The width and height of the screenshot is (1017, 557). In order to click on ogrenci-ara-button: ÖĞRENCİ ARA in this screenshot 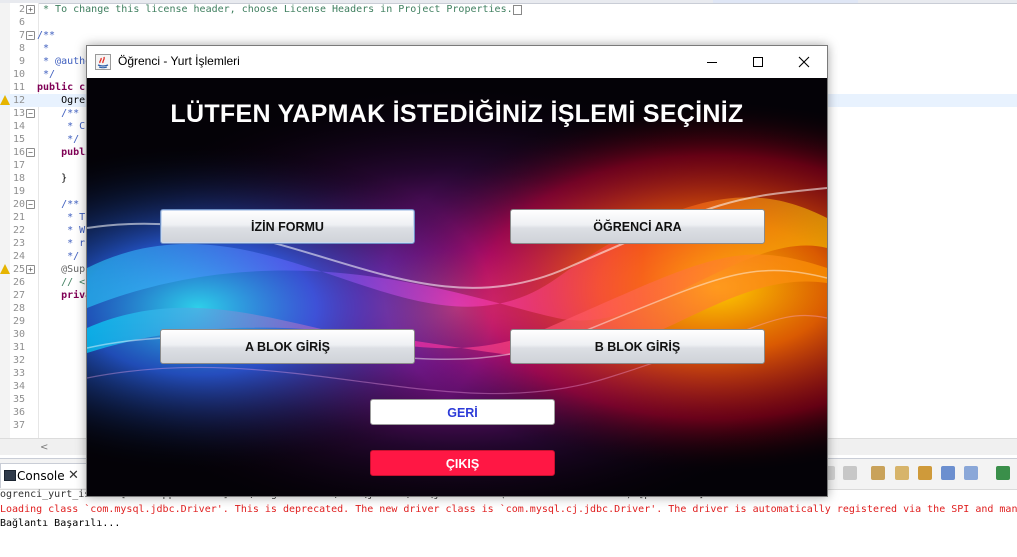, I will do `click(637, 226)`.